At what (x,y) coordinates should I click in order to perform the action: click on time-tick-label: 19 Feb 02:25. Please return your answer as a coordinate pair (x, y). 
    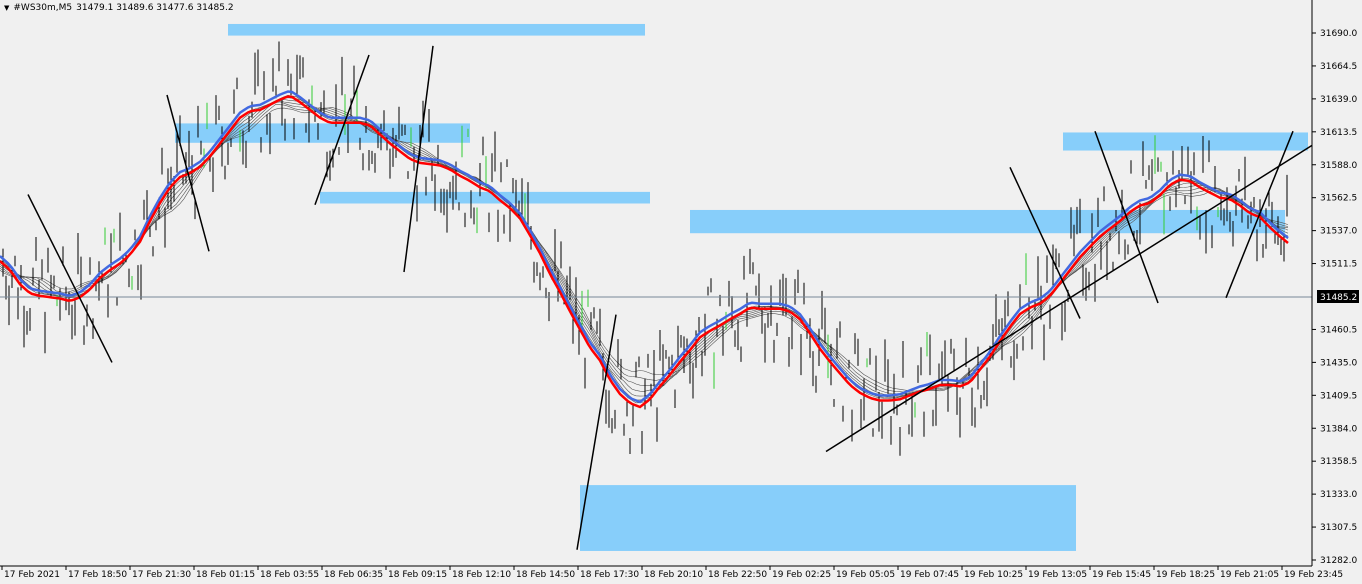
    Looking at the image, I should click on (801, 575).